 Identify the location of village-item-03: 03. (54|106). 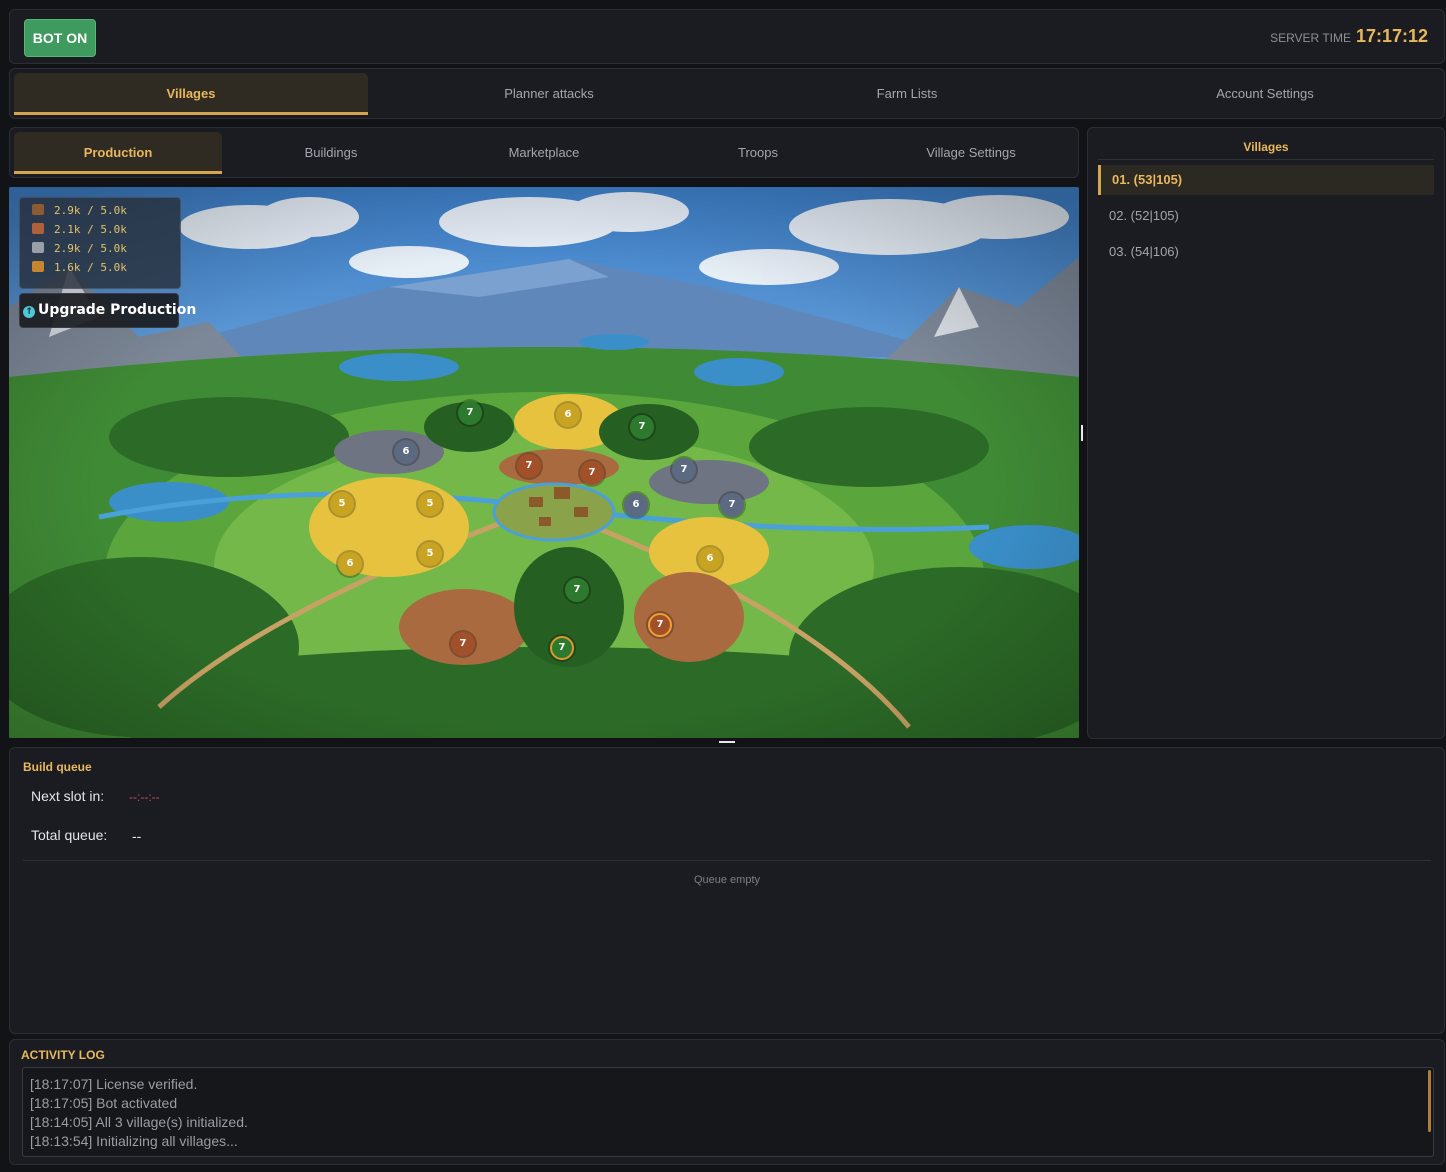
(1266, 252).